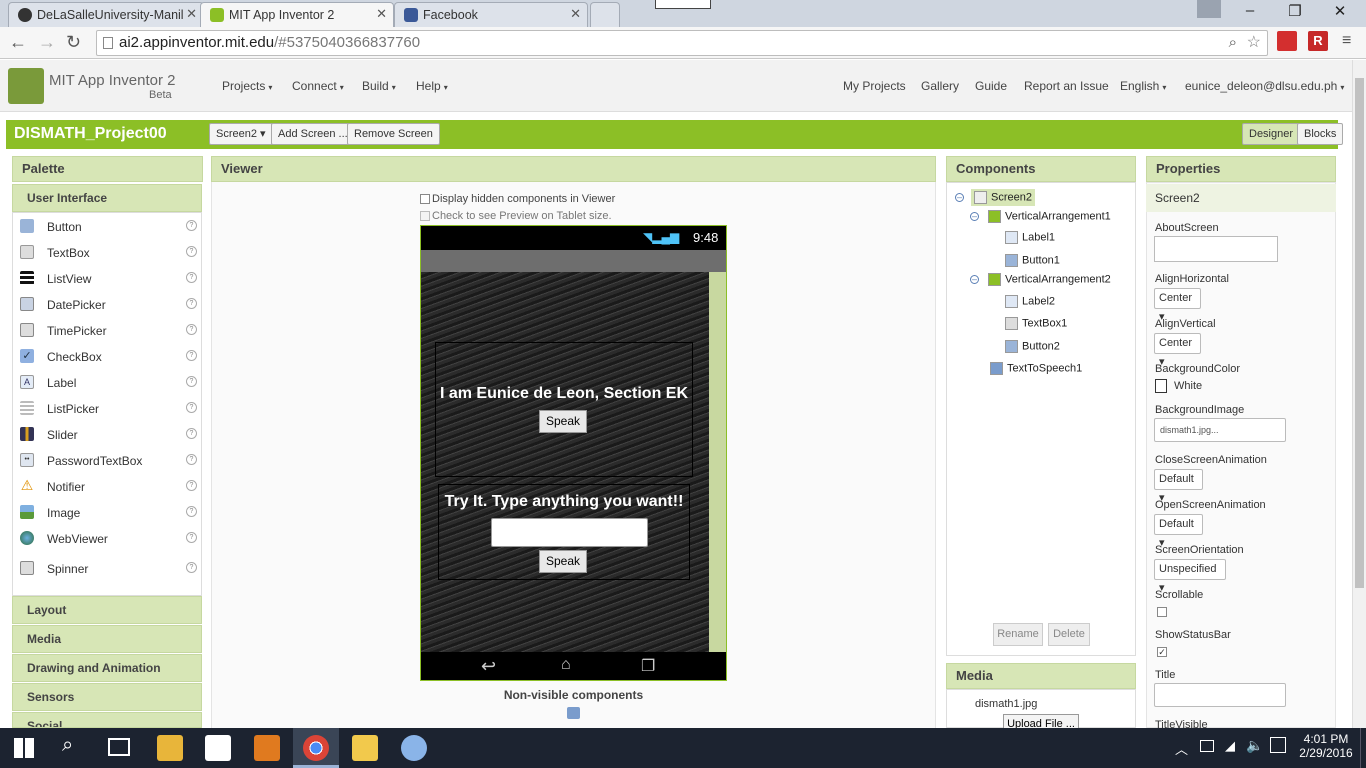 The image size is (1366, 768). Describe the element at coordinates (1036, 323) in the screenshot. I see `tree-textbox1: TextBox1` at that location.